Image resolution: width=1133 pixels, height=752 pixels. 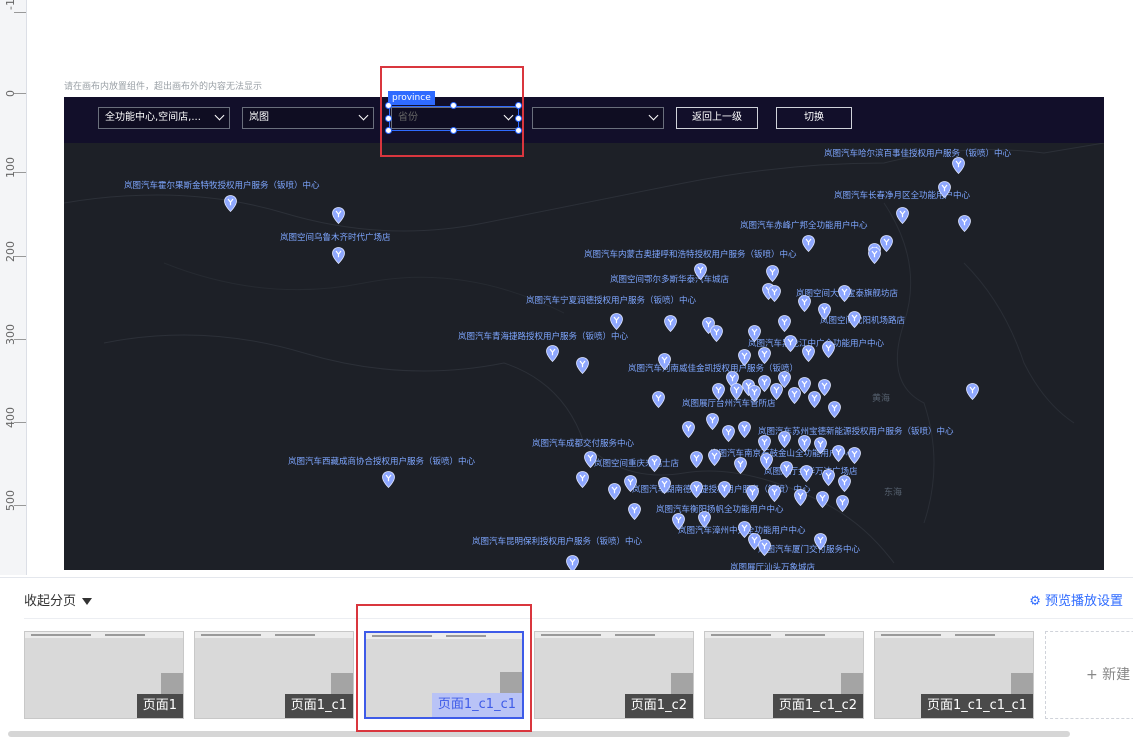 I want to click on page-thumbnail: 页面1_c1, so click(x=274, y=675).